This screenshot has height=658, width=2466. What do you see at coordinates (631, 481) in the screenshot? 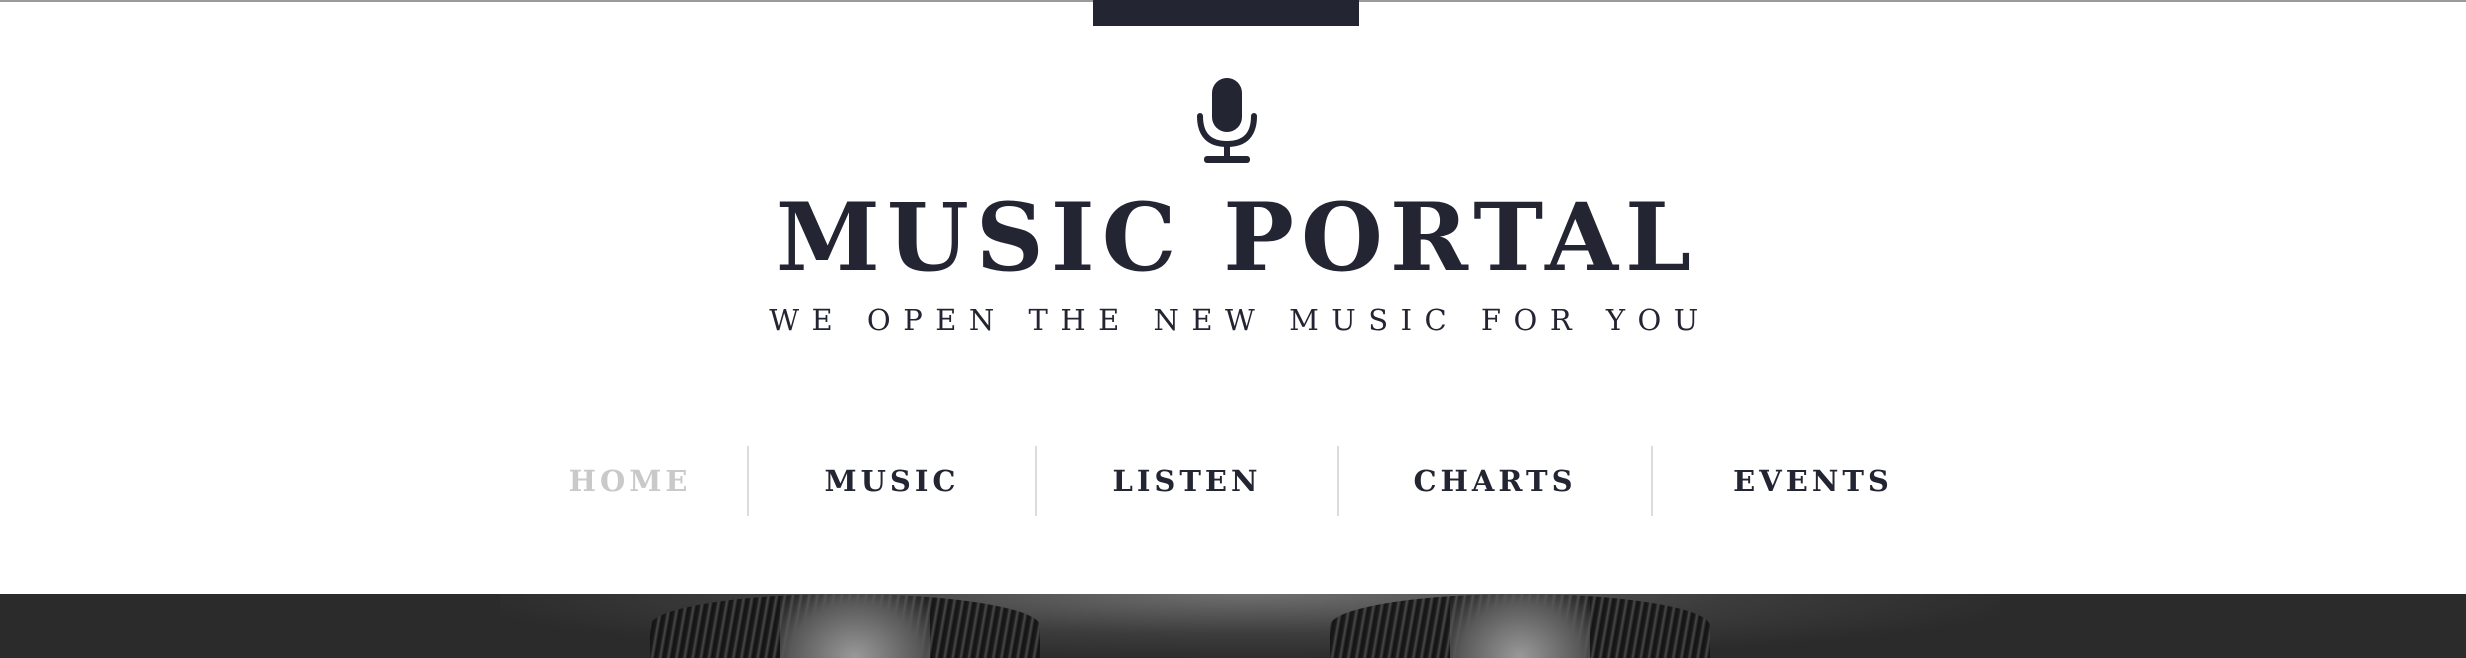
I see `nav-item-home: HOME` at bounding box center [631, 481].